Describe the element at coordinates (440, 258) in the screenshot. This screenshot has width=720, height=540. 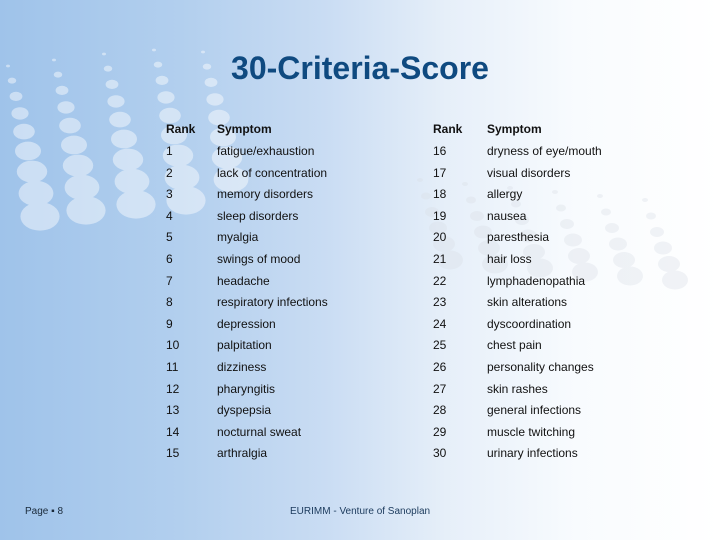
I see `rank-cell: 21` at that location.